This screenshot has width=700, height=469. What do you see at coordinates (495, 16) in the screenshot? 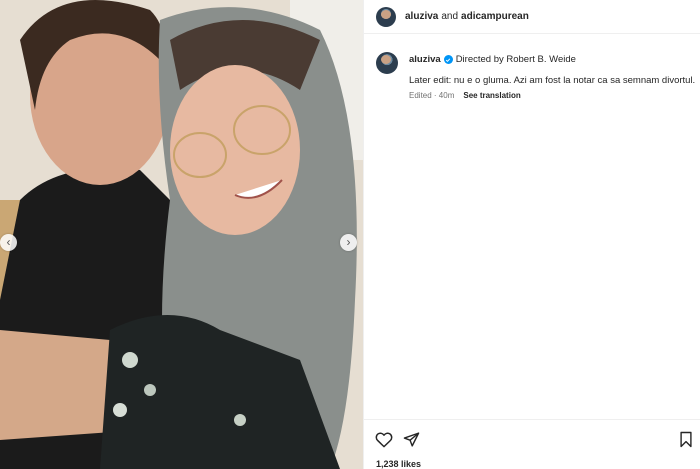
I see `header-collaborator-link: adicampurean` at bounding box center [495, 16].